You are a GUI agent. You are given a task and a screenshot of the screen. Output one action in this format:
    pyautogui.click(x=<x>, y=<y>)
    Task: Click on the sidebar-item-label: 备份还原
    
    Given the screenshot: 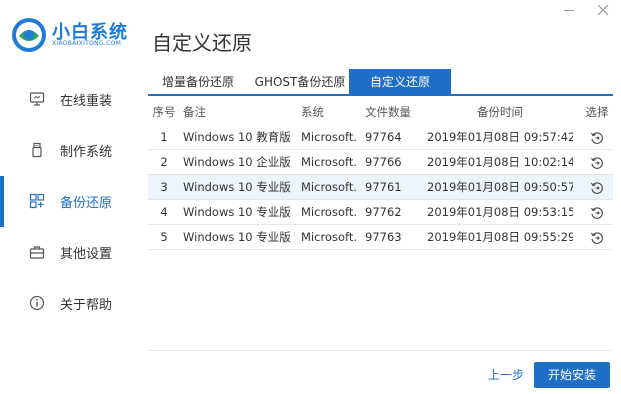 What is the action you would take?
    pyautogui.click(x=86, y=203)
    